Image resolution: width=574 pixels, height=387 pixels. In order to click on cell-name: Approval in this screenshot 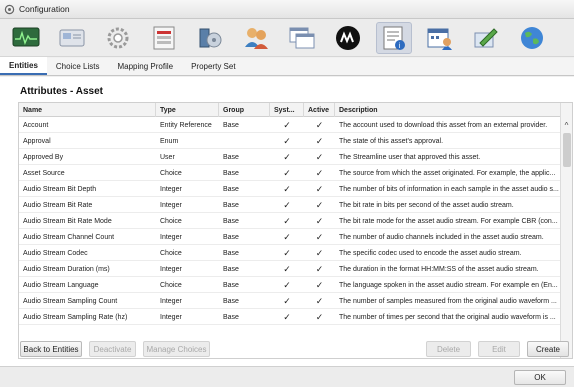, I will do `click(37, 141)`.